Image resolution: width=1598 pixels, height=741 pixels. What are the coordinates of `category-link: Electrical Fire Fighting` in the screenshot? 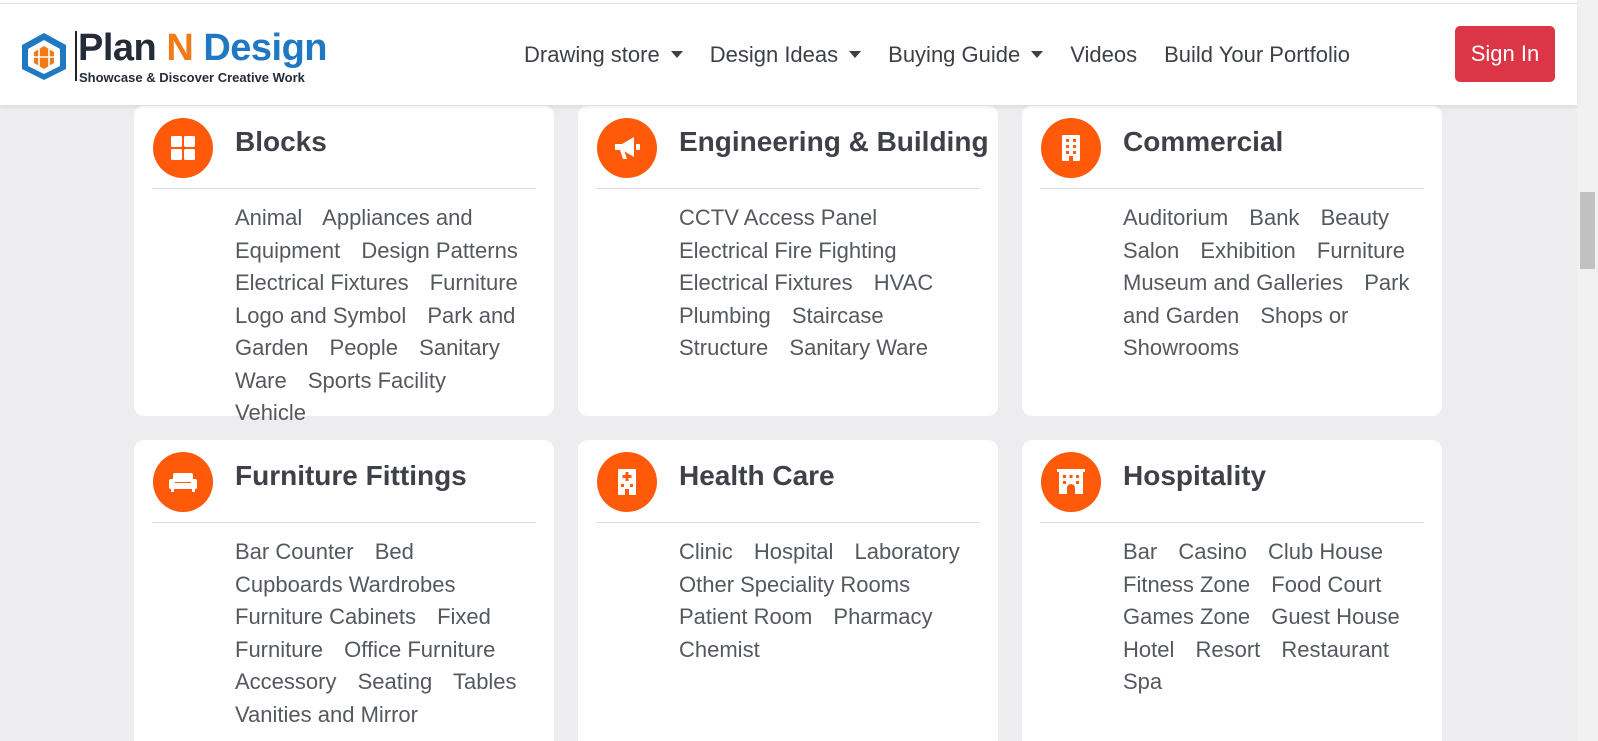 It's located at (788, 250).